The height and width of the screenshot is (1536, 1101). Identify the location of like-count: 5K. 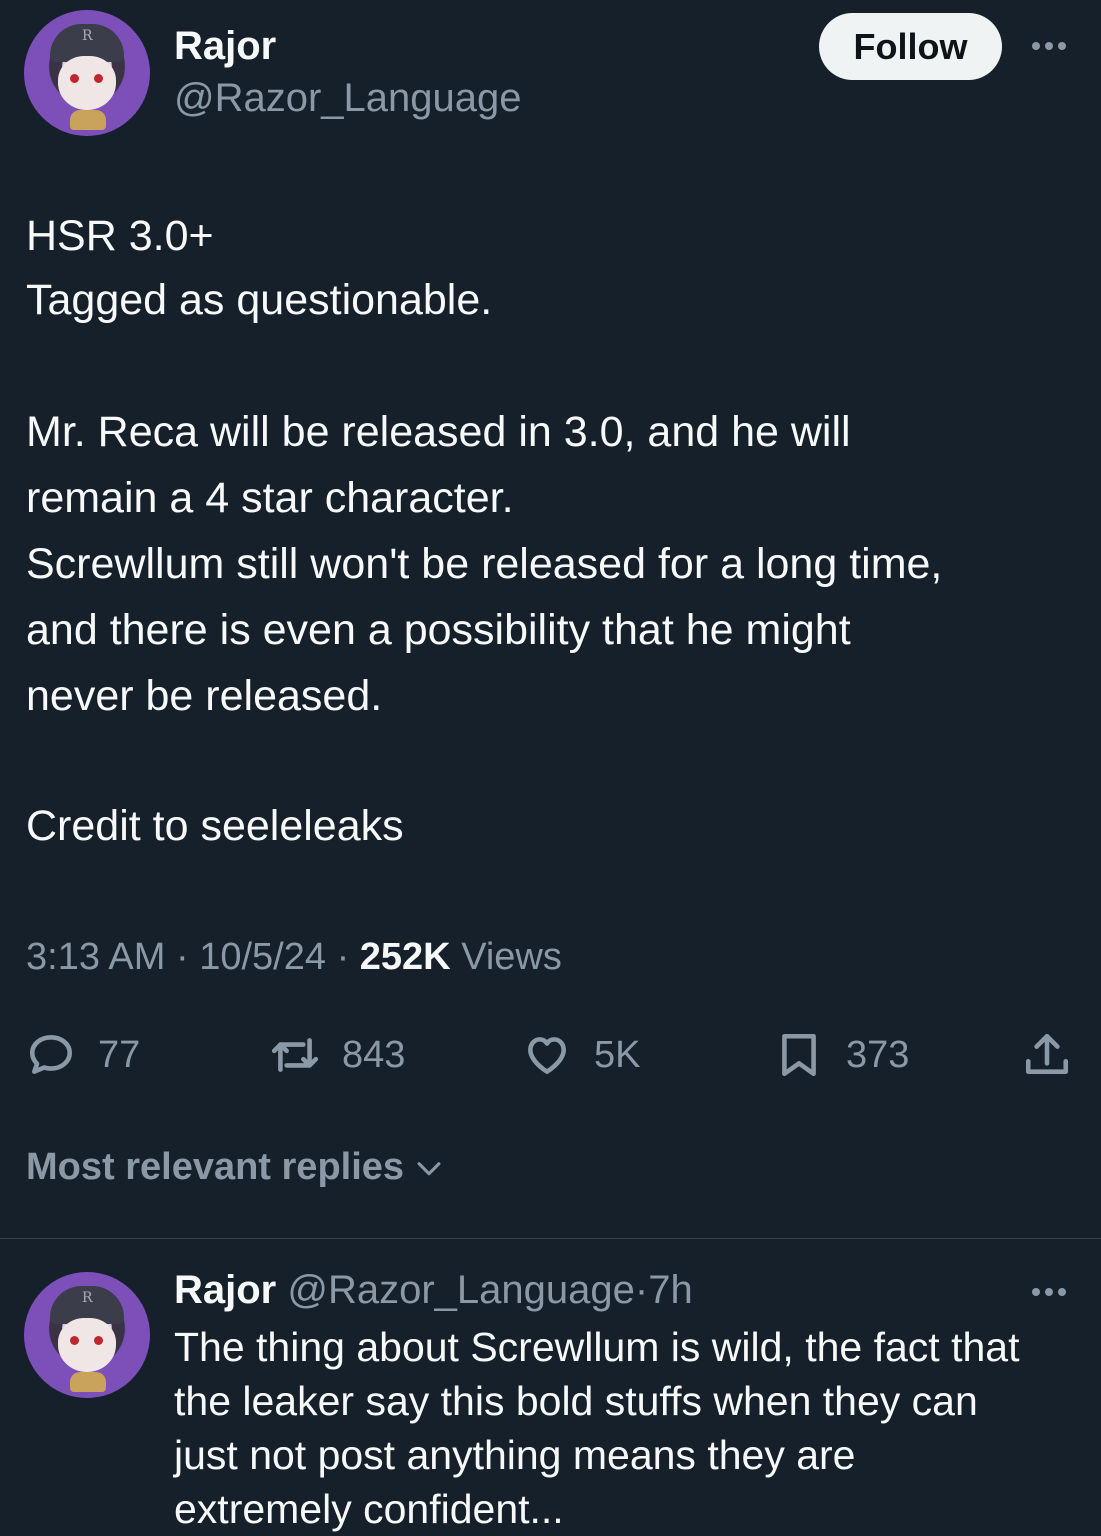
(617, 1054).